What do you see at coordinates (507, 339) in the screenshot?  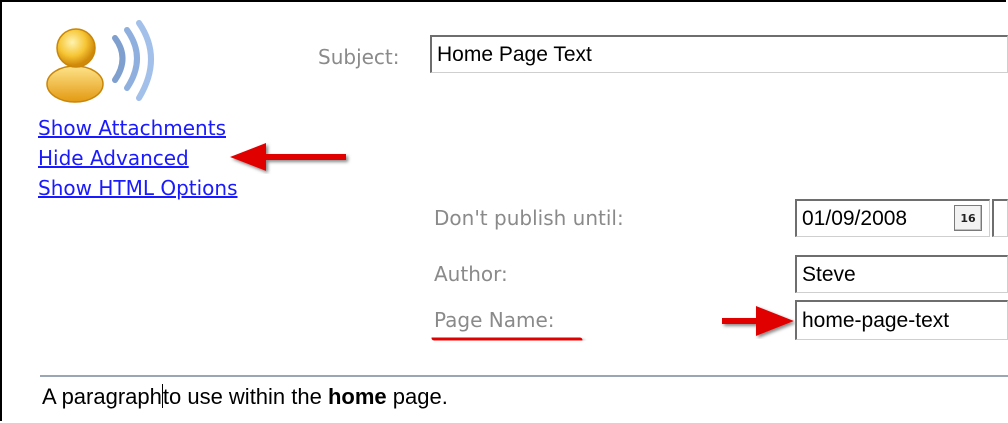 I see `annotation-underline` at bounding box center [507, 339].